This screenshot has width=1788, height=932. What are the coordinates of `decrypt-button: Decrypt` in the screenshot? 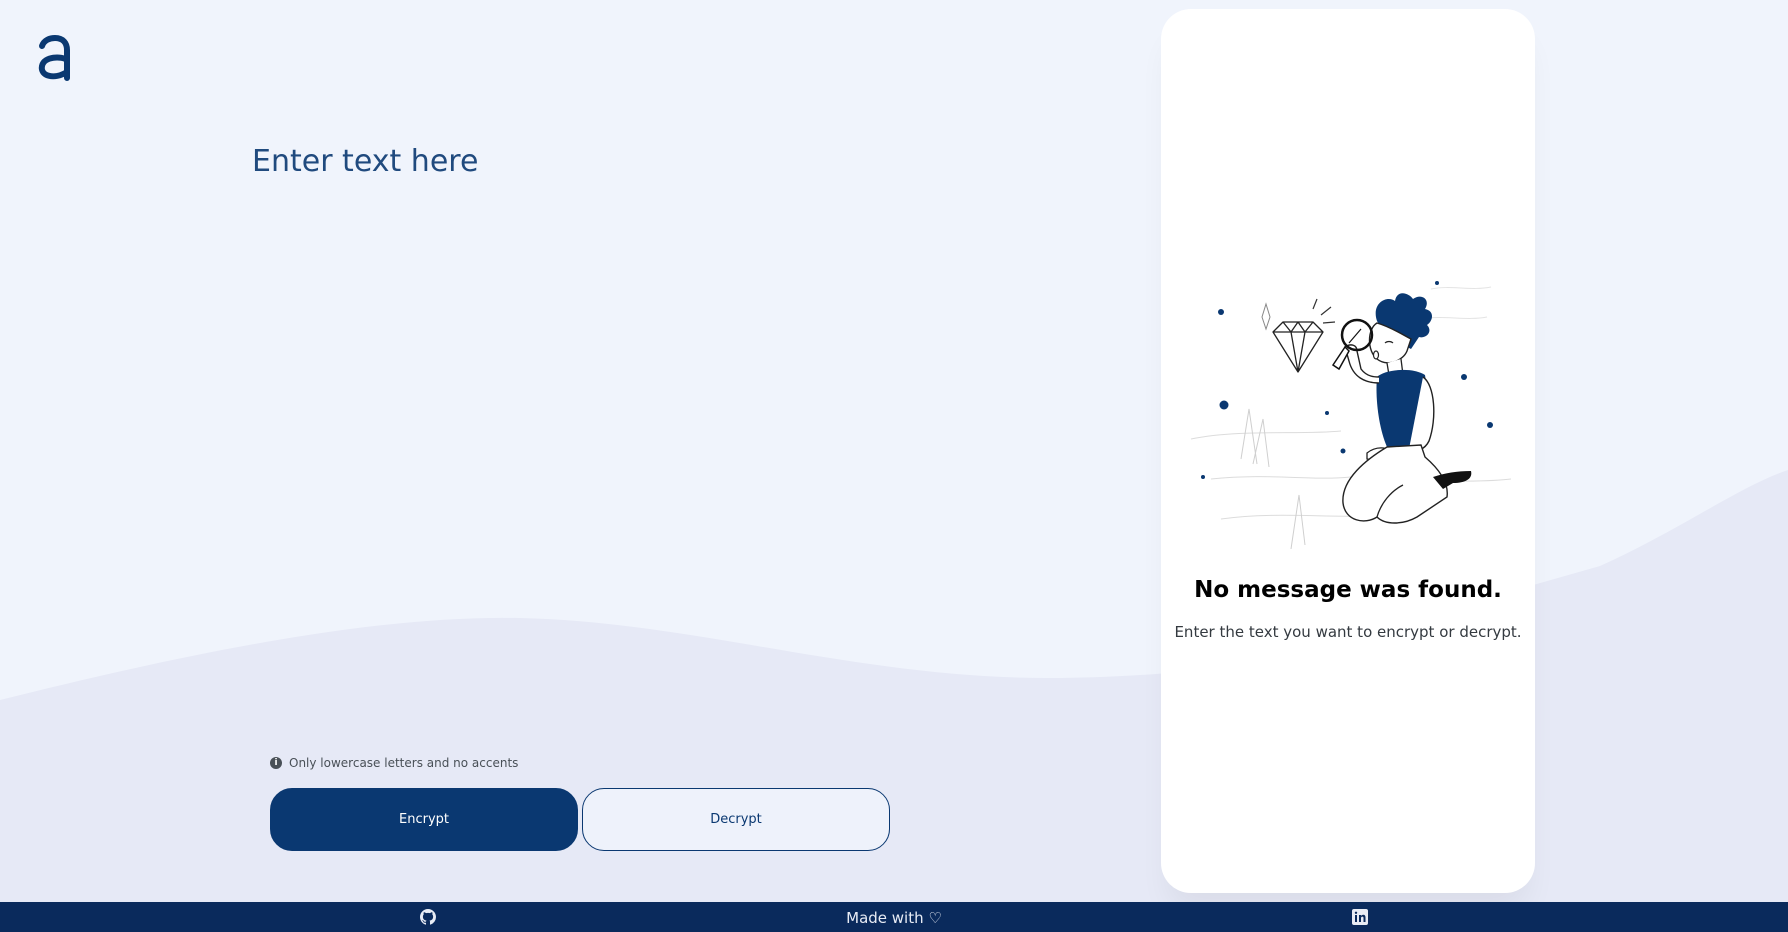 It's located at (736, 819).